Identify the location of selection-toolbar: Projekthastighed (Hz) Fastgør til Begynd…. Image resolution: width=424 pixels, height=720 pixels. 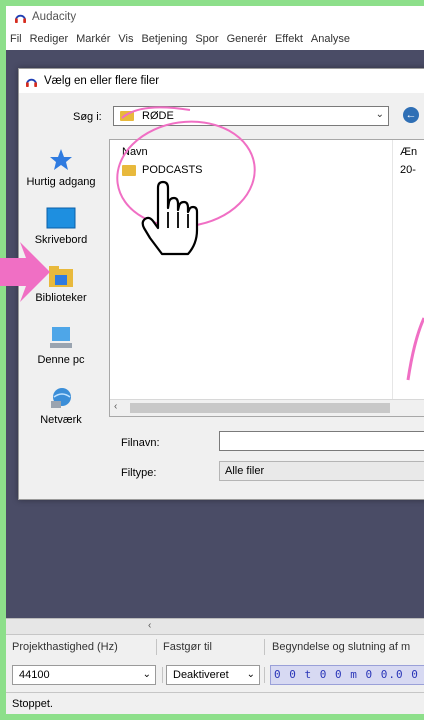
(215, 663).